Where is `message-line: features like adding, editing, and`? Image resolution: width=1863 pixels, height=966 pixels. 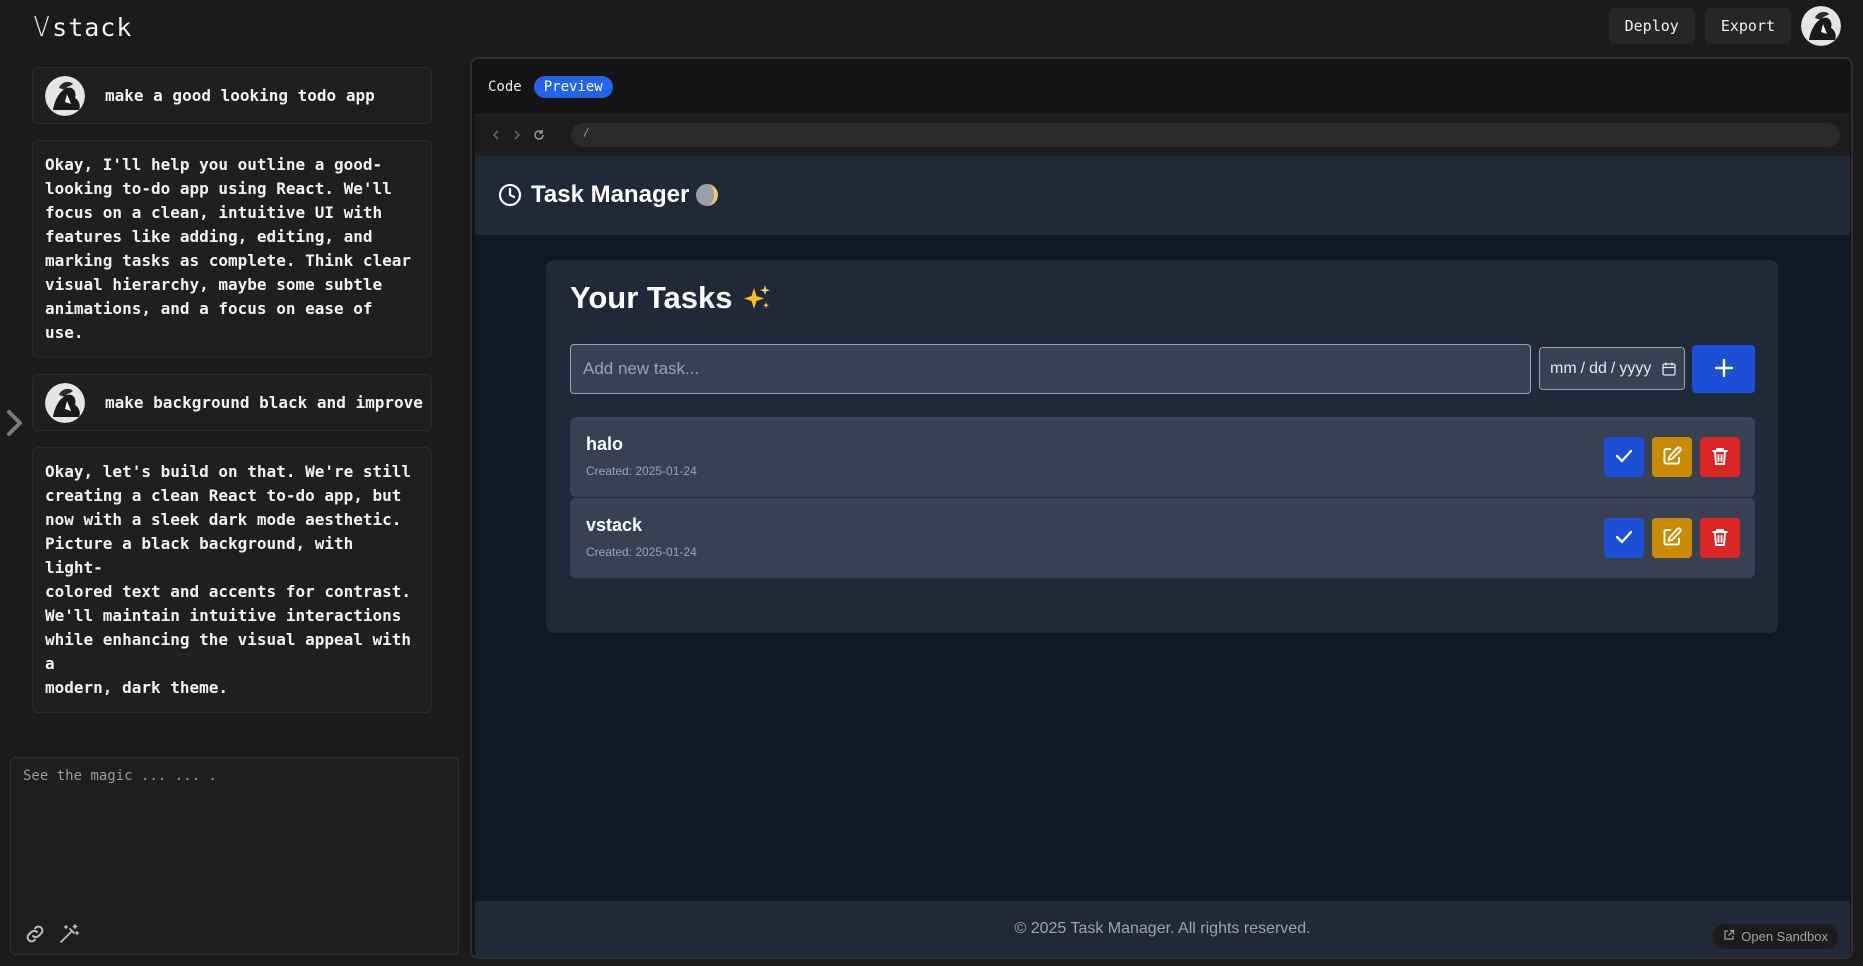 message-line: features like adding, editing, and is located at coordinates (209, 236).